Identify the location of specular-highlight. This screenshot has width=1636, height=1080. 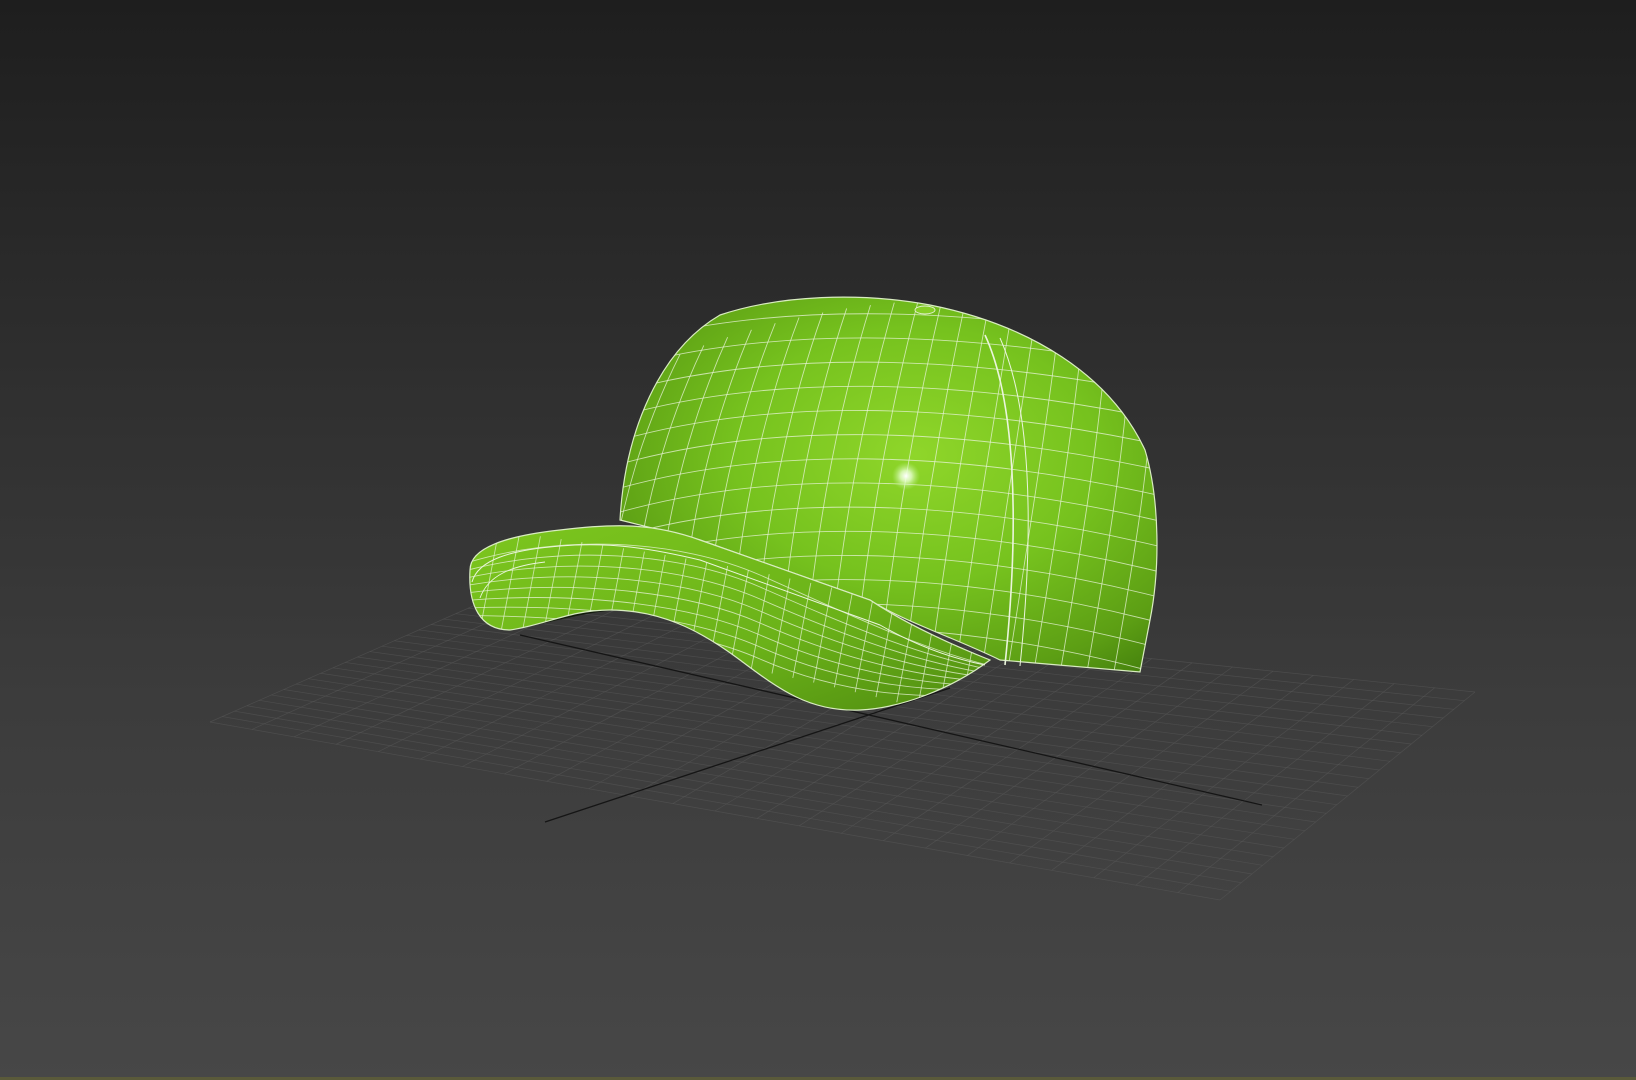
(906, 476).